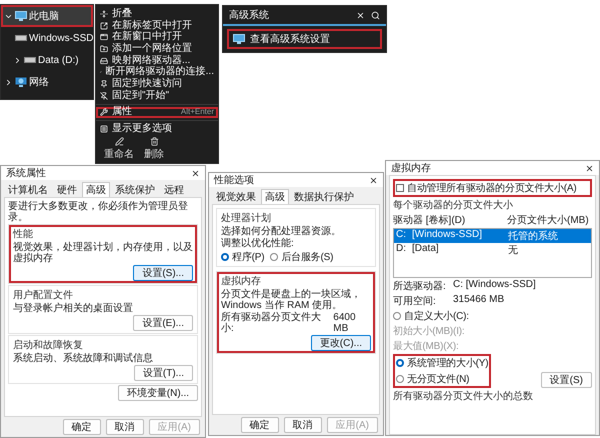 The width and height of the screenshot is (600, 438). I want to click on field-label: 所选驱动器:, so click(420, 286).